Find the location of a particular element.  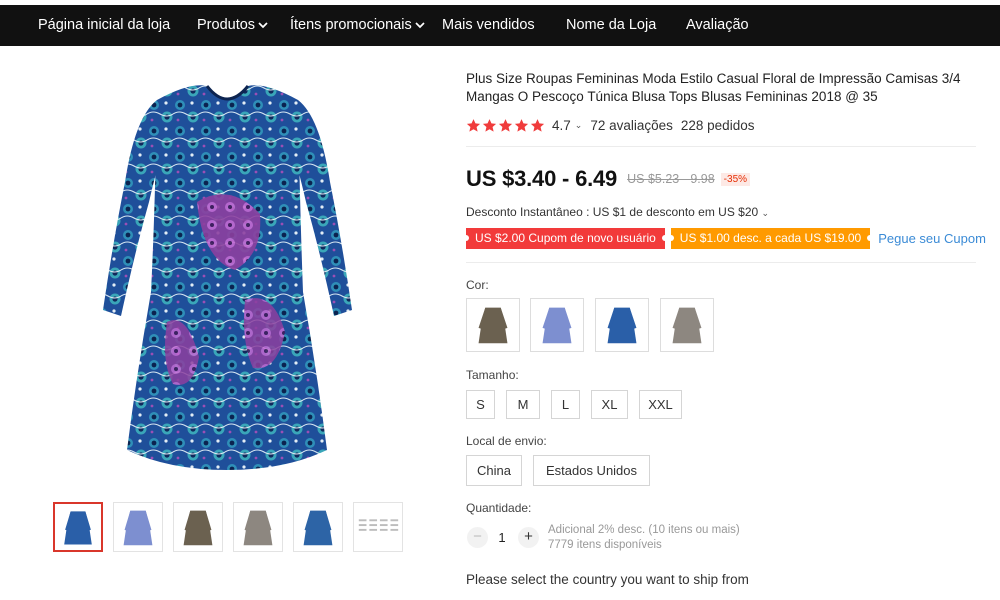

nav-products-label: Produtos is located at coordinates (226, 25).